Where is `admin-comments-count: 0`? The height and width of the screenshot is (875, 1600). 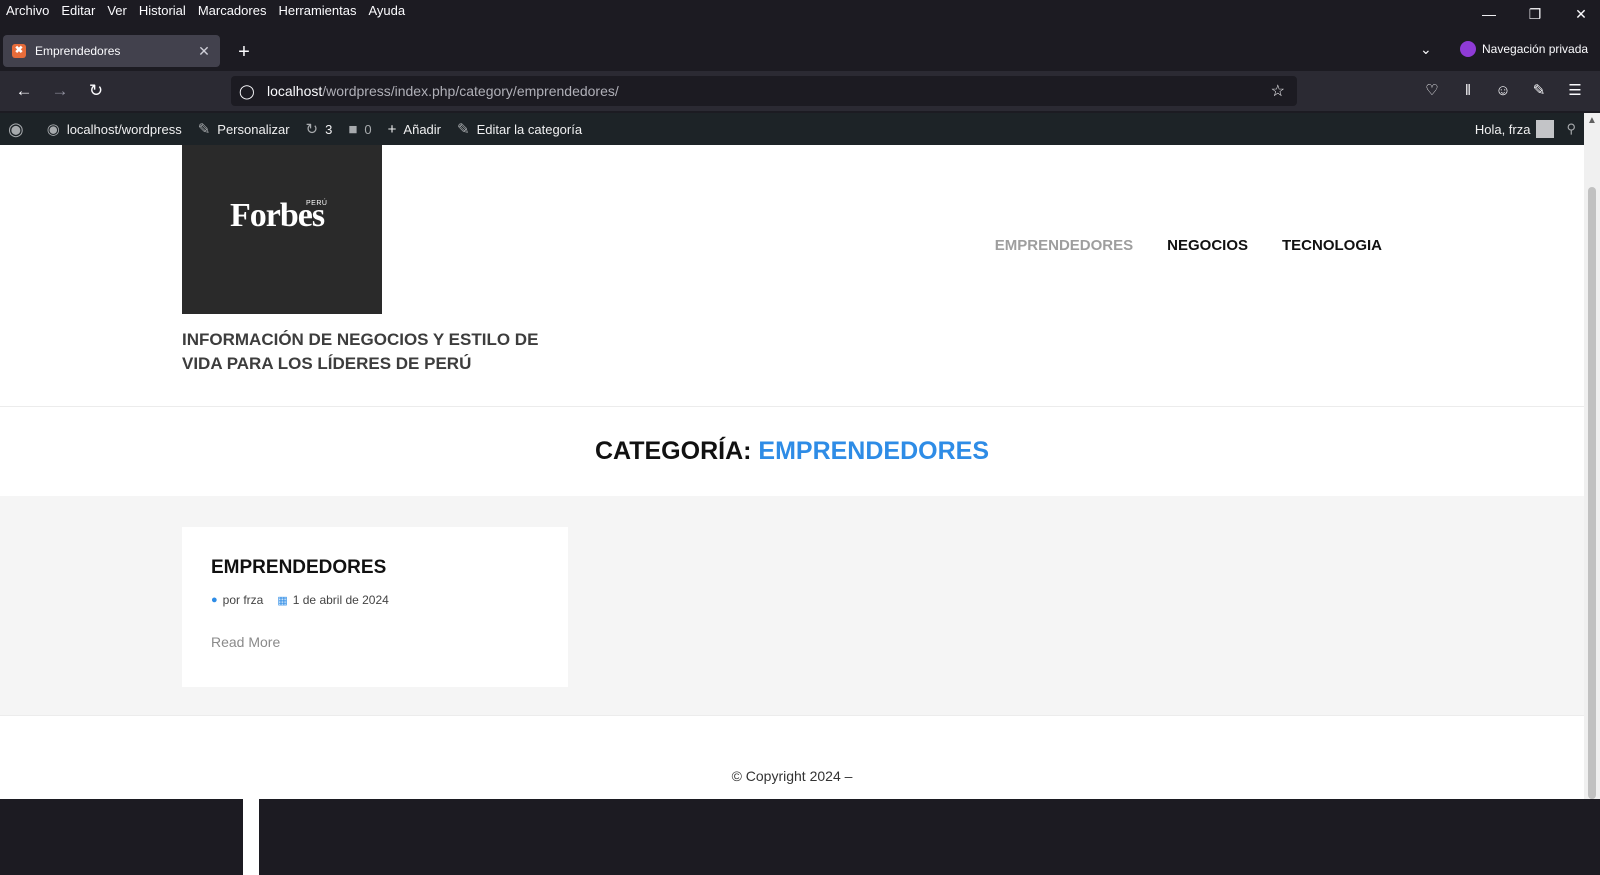 admin-comments-count: 0 is located at coordinates (368, 129).